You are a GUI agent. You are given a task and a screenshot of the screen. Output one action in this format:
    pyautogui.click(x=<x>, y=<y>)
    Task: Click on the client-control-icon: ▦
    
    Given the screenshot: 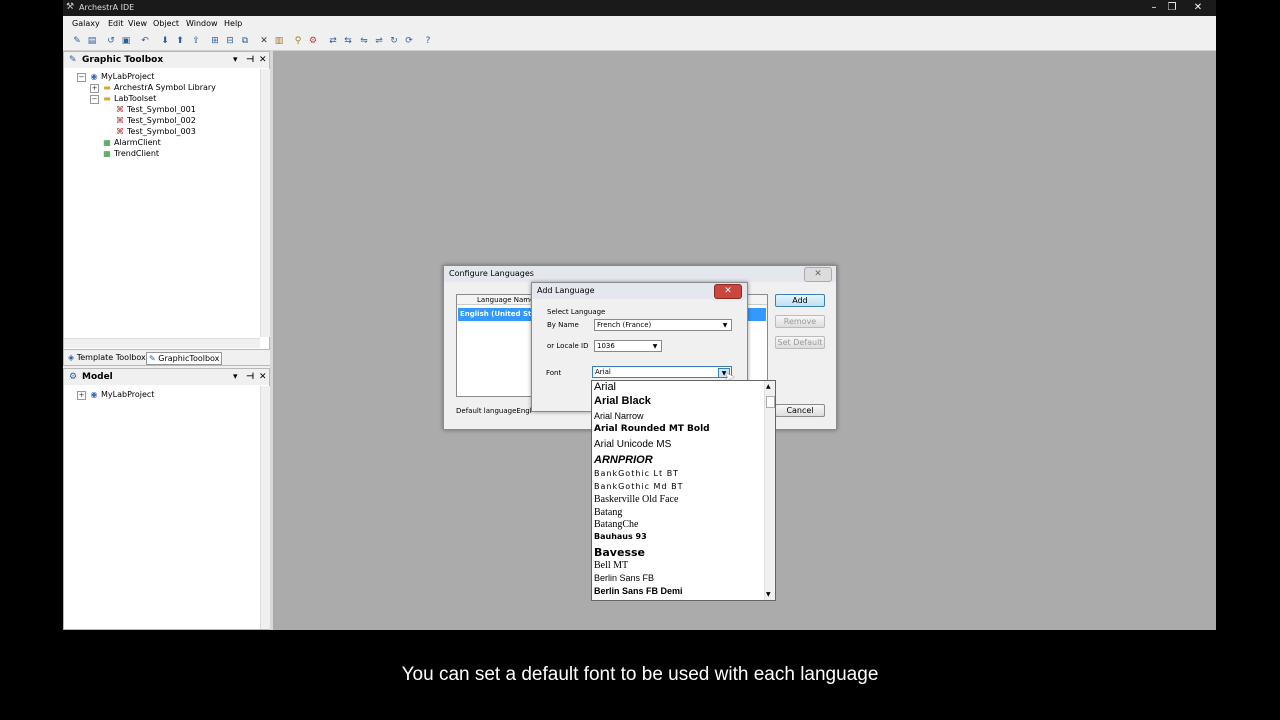 What is the action you would take?
    pyautogui.click(x=107, y=153)
    